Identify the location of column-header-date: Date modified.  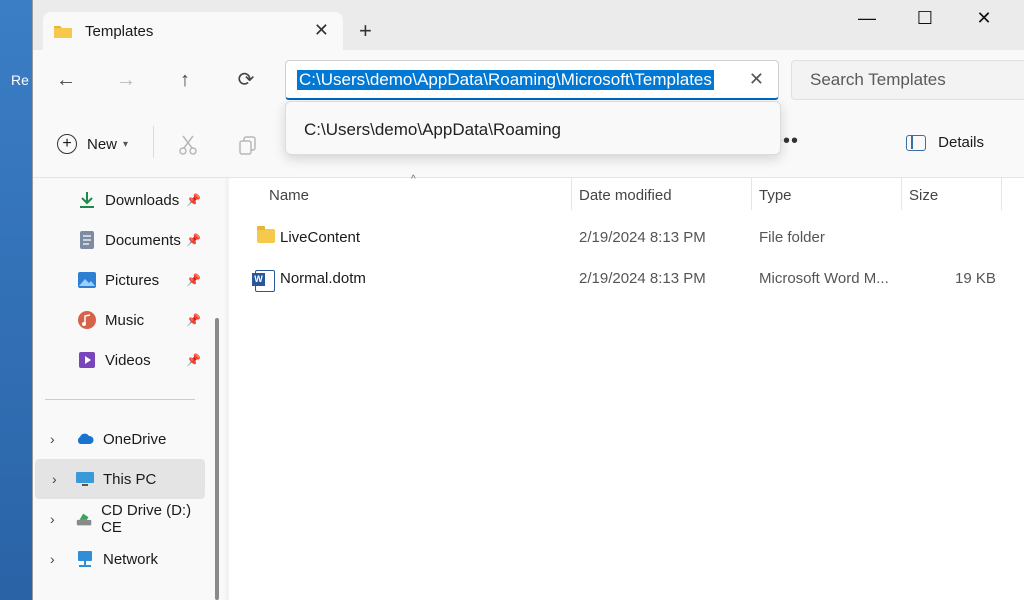
(625, 196).